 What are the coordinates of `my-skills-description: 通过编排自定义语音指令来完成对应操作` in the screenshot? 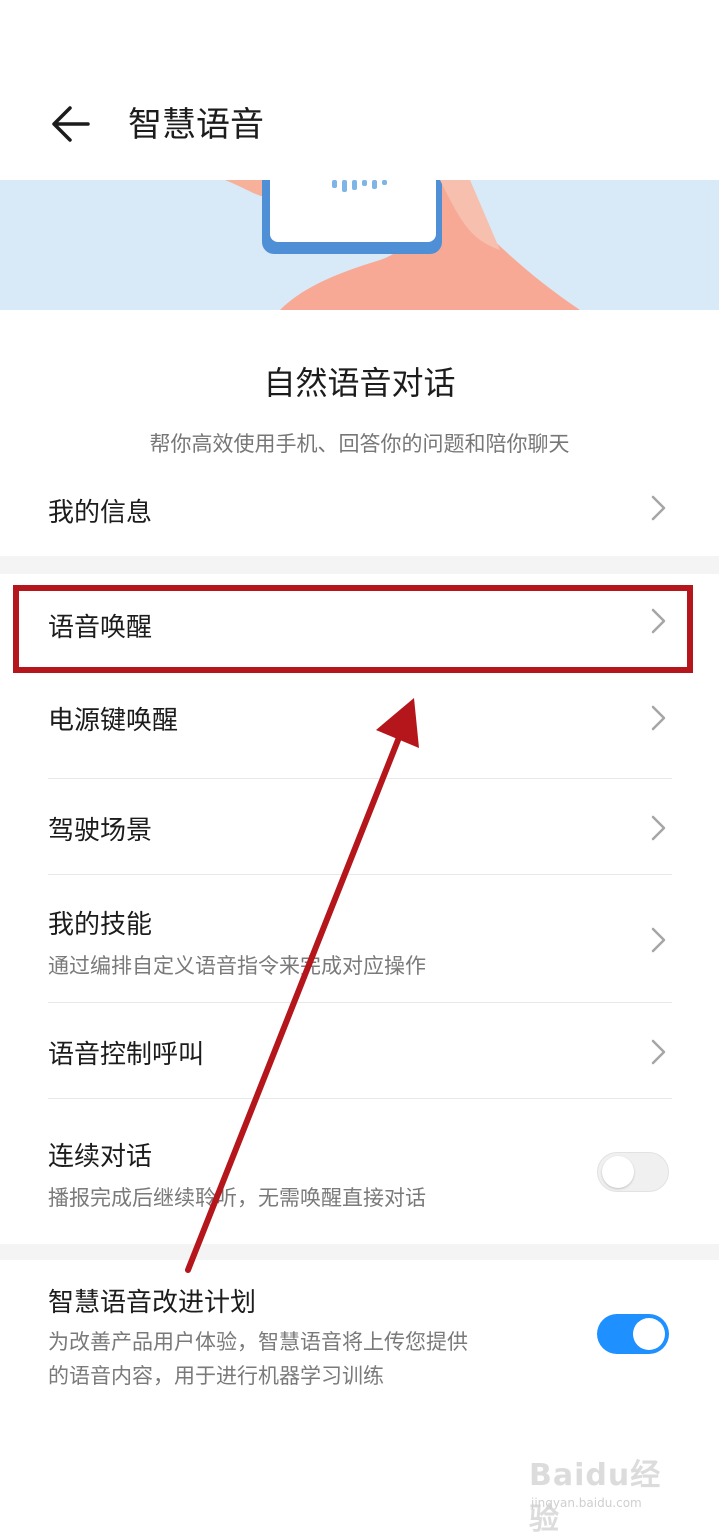 It's located at (237, 966).